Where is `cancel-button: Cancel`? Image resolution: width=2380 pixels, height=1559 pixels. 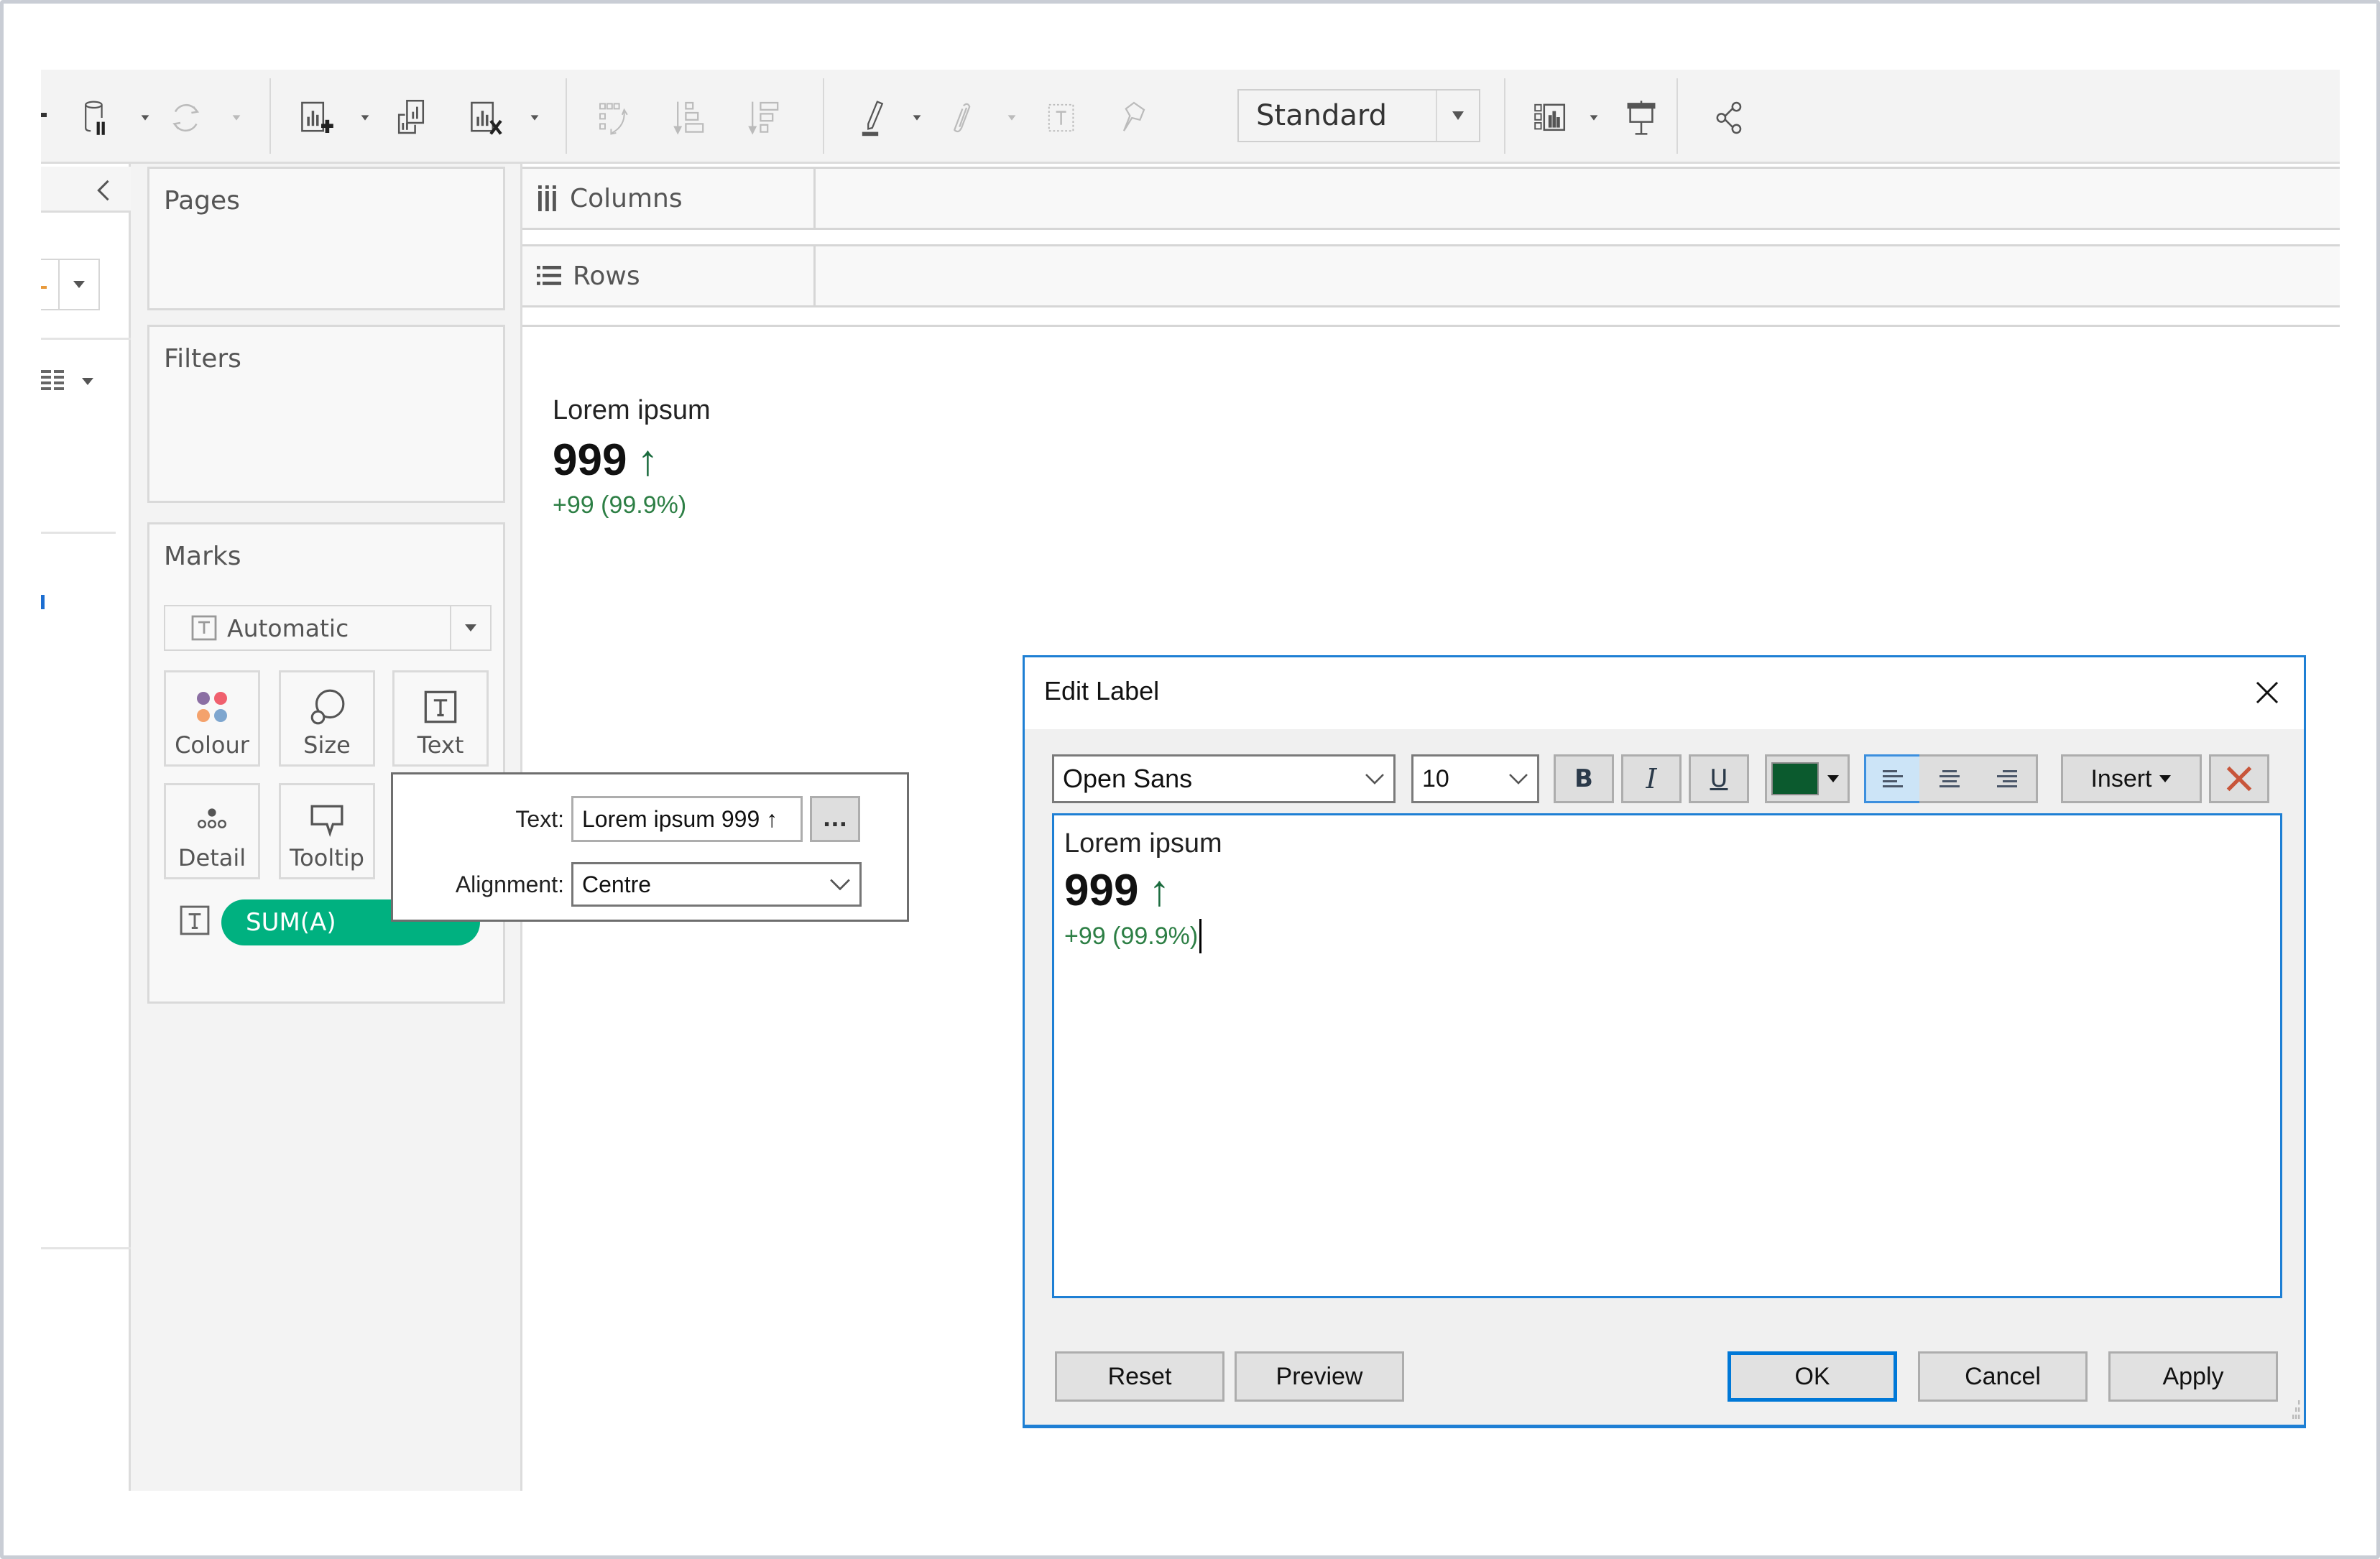
cancel-button: Cancel is located at coordinates (2003, 1376).